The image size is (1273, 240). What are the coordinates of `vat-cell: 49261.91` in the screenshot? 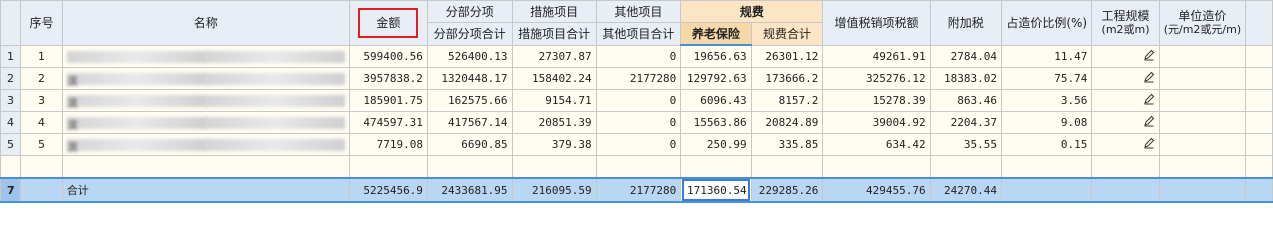 It's located at (876, 56).